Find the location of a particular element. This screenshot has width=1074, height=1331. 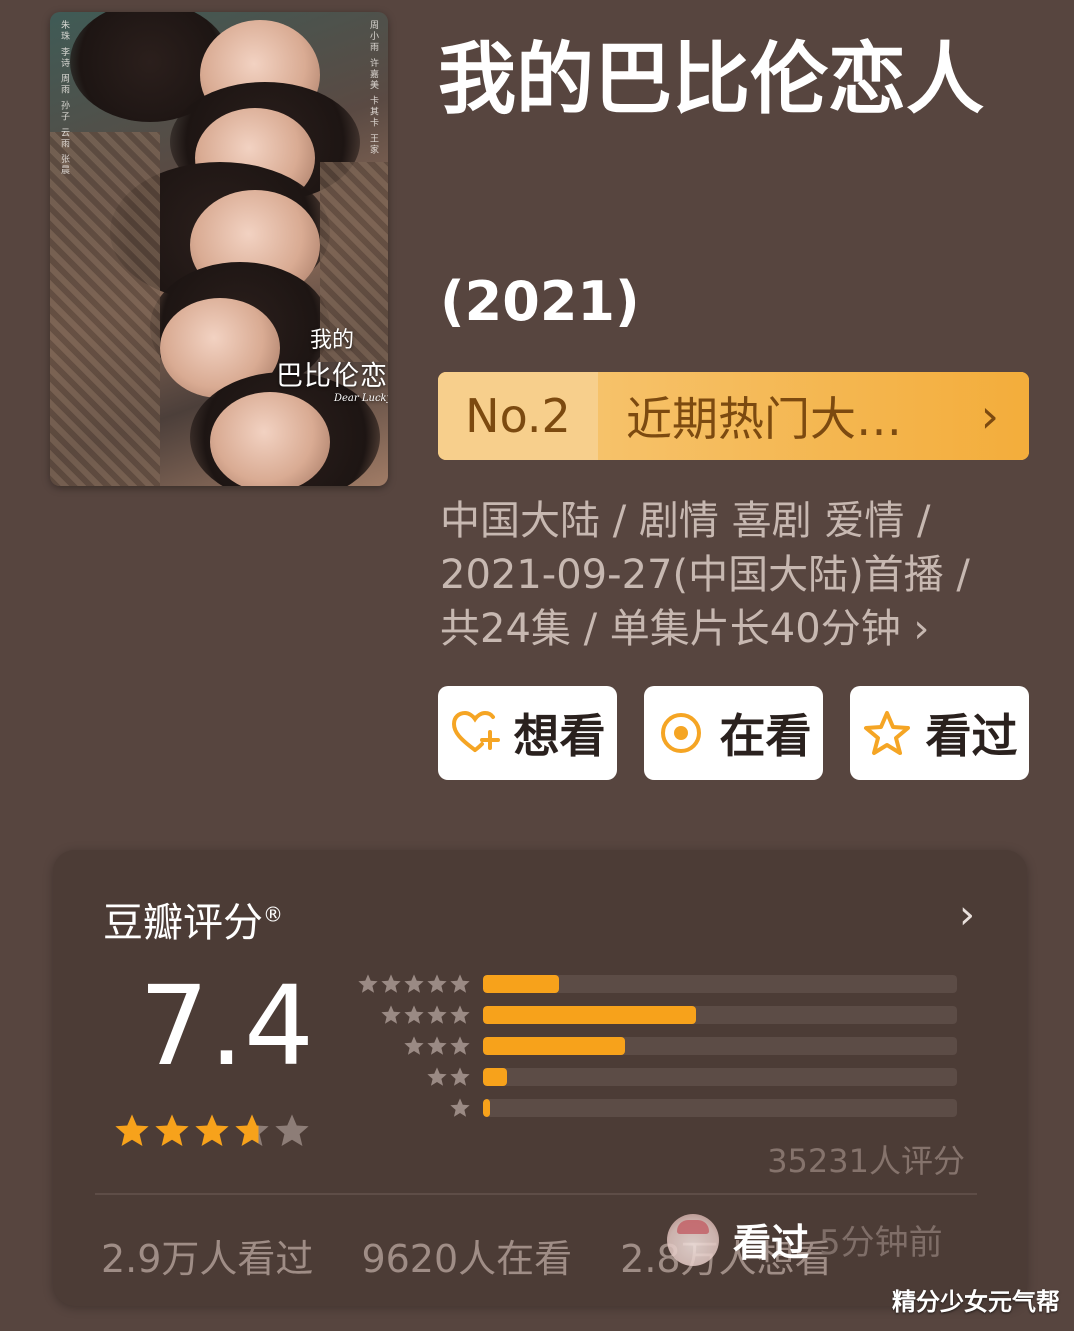

poster-credits-left: 朱珠 李诗 周雨 孙子 云雨 张晨 is located at coordinates (64, 98).